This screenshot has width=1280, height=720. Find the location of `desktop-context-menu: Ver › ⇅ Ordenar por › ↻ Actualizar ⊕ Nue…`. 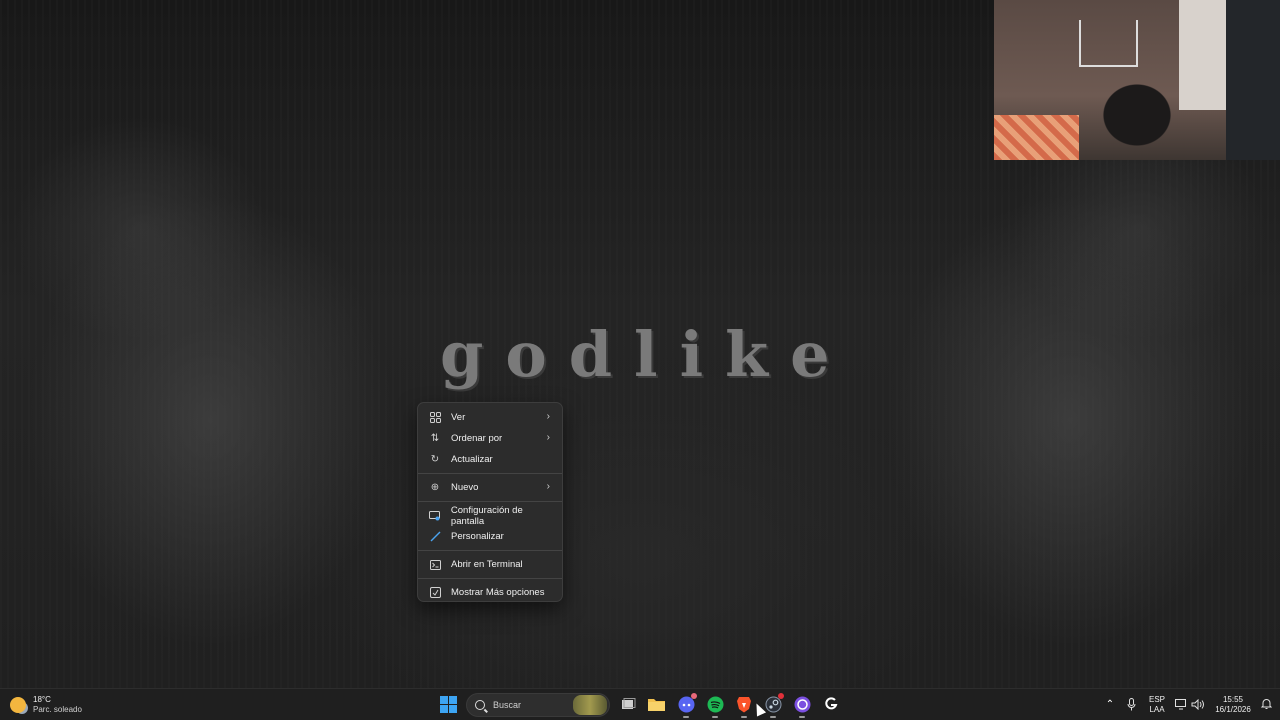

desktop-context-menu: Ver › ⇅ Ordenar por › ↻ Actualizar ⊕ Nue… is located at coordinates (490, 502).